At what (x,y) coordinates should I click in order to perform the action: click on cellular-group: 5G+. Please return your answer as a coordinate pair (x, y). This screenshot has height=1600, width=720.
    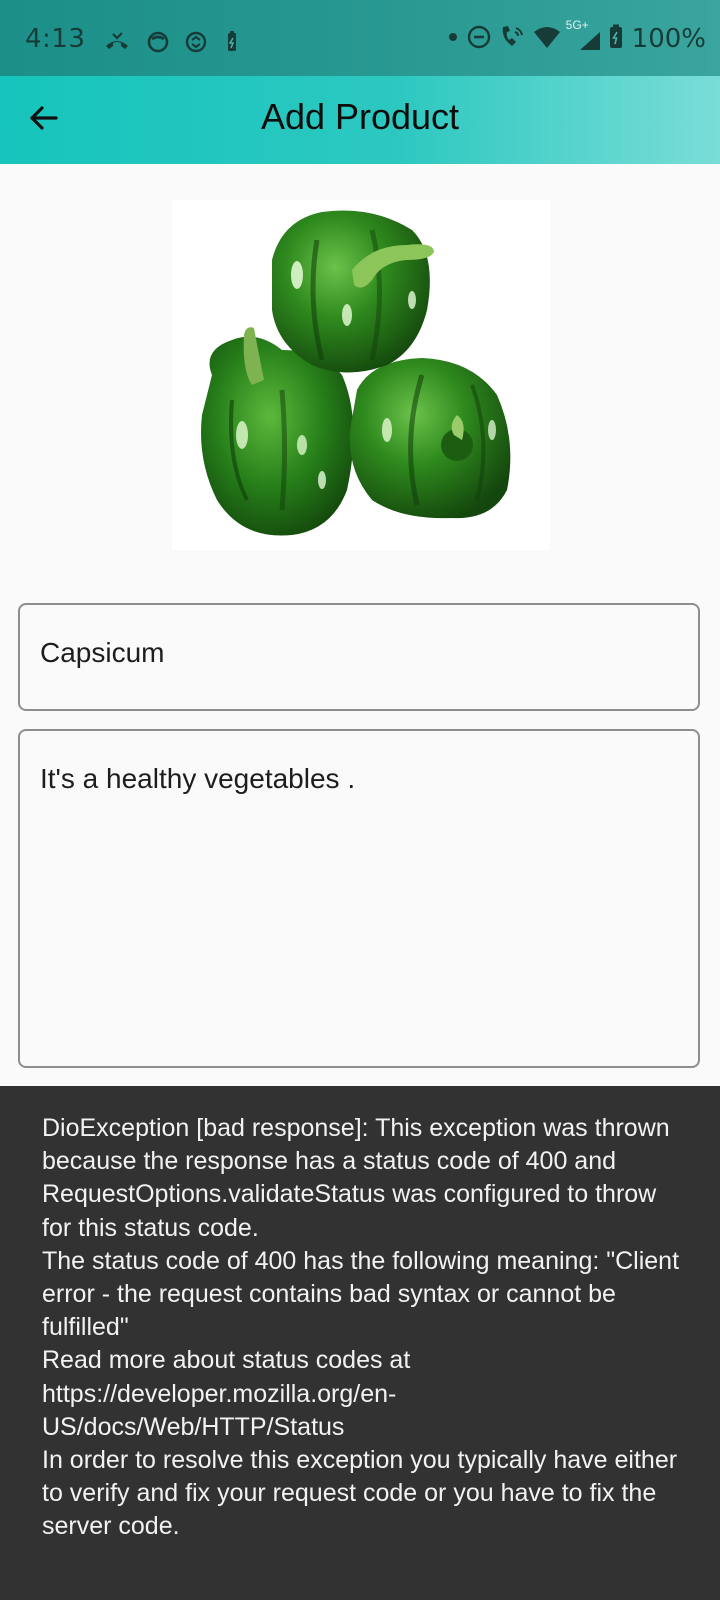
    Looking at the image, I should click on (584, 37).